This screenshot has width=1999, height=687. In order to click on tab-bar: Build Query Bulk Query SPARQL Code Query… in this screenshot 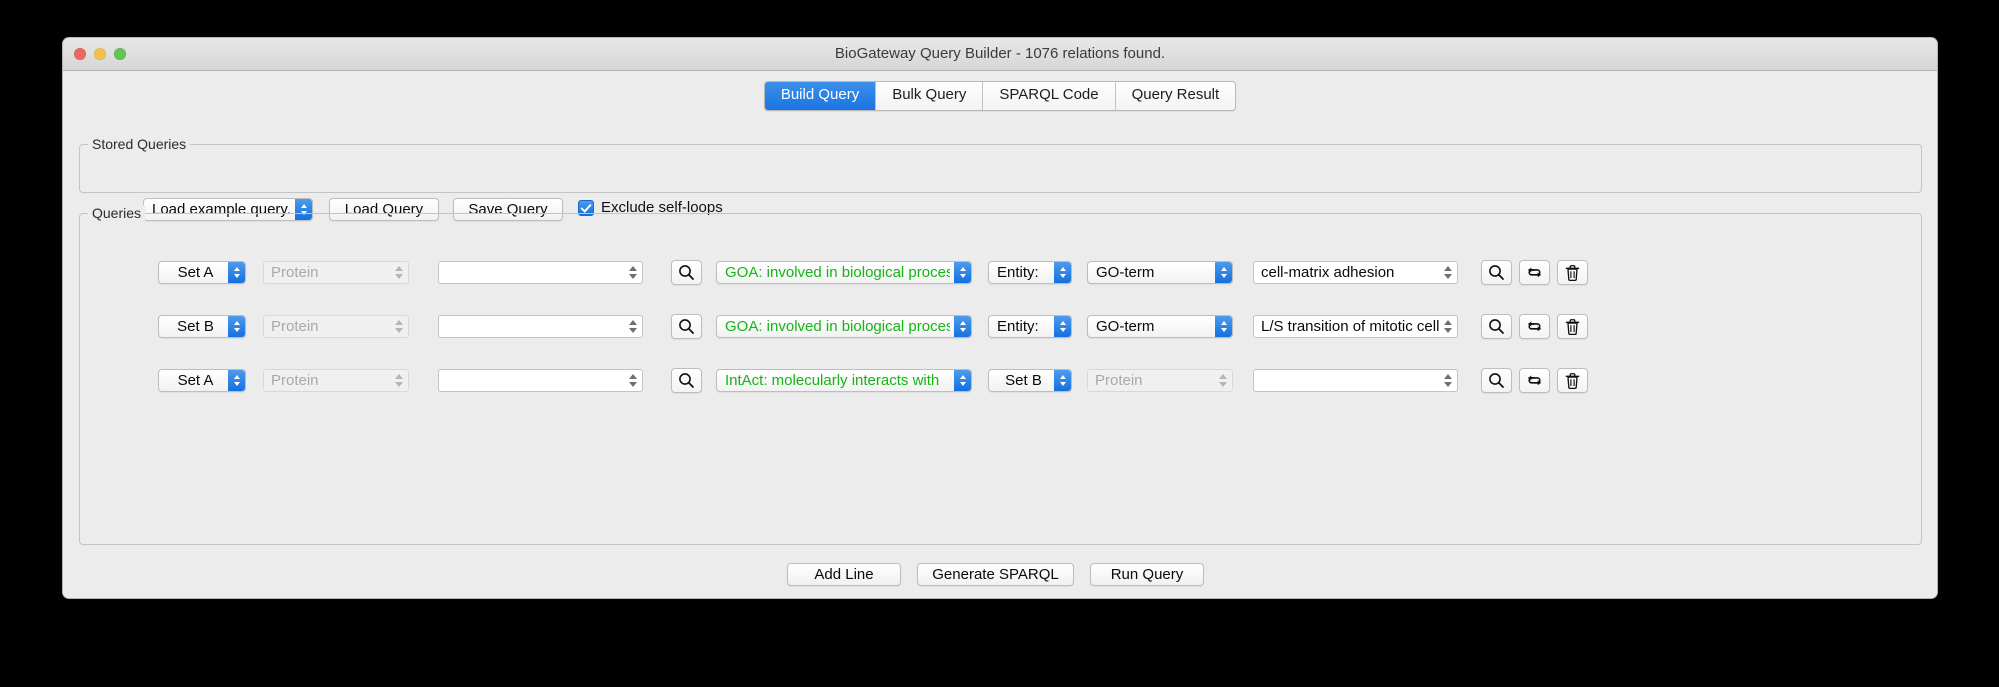, I will do `click(1000, 96)`.